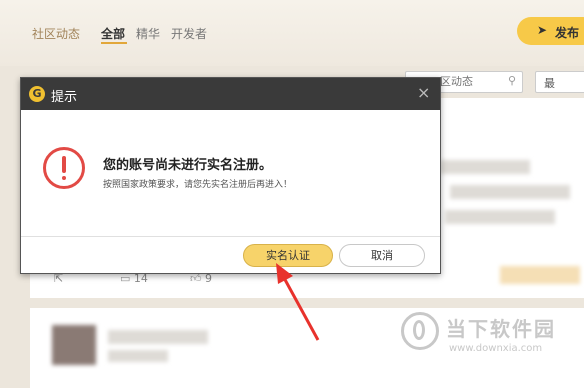 The image size is (584, 388). I want to click on watermark-url: www.downxia.com, so click(496, 348).